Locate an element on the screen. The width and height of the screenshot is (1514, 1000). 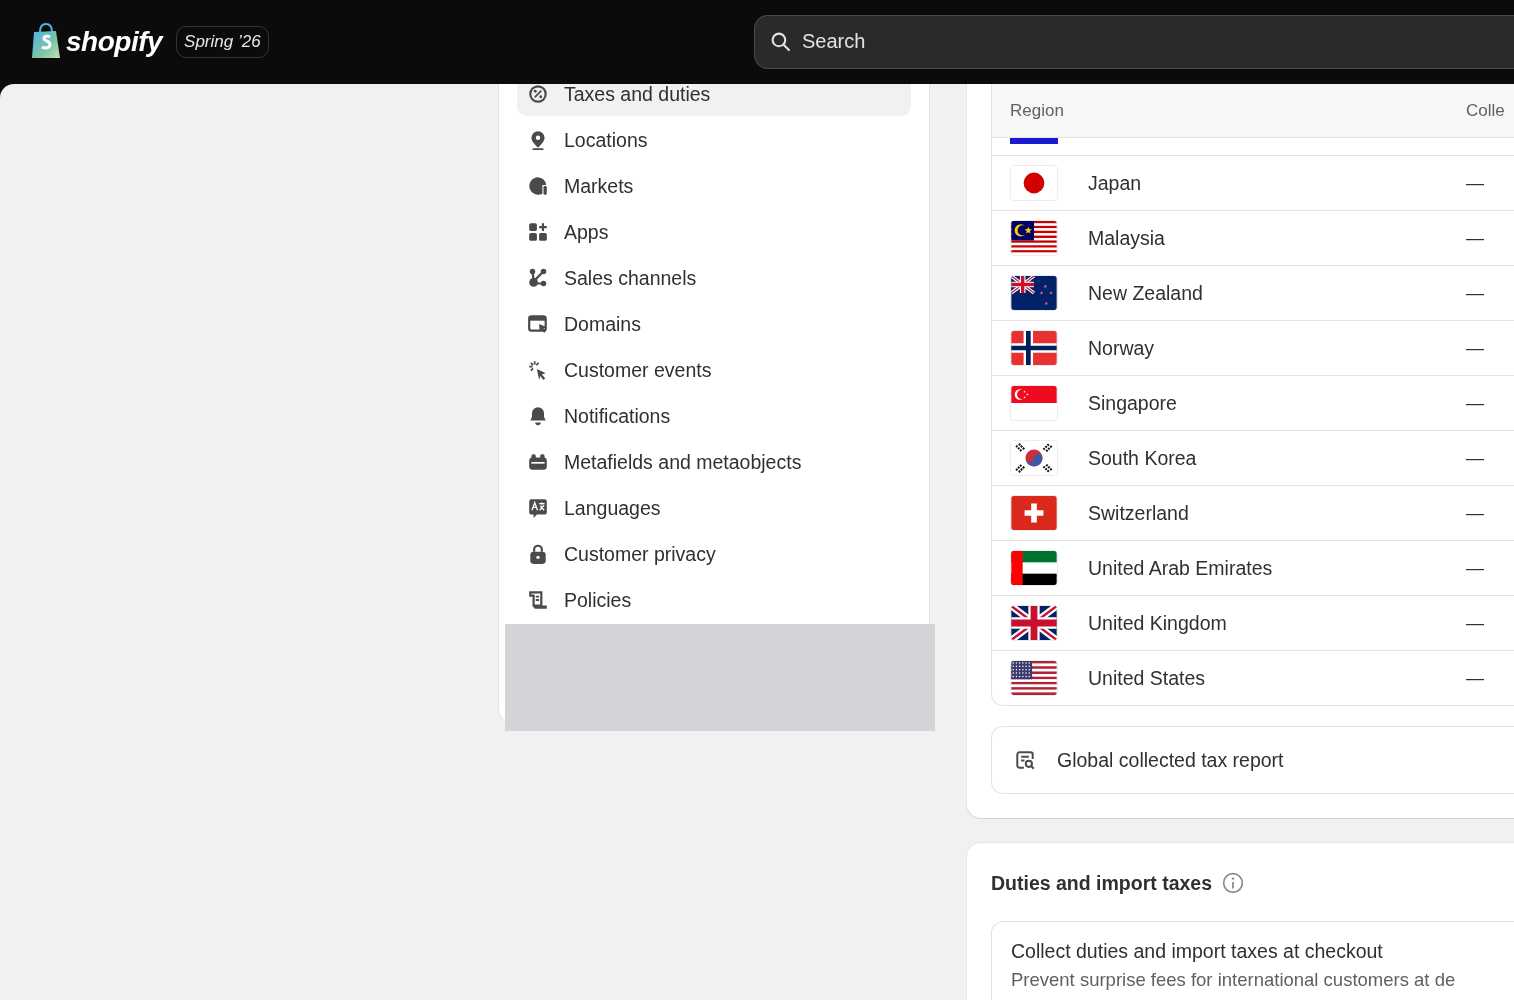
nav-item: Taxes and duties is located at coordinates (714, 100).